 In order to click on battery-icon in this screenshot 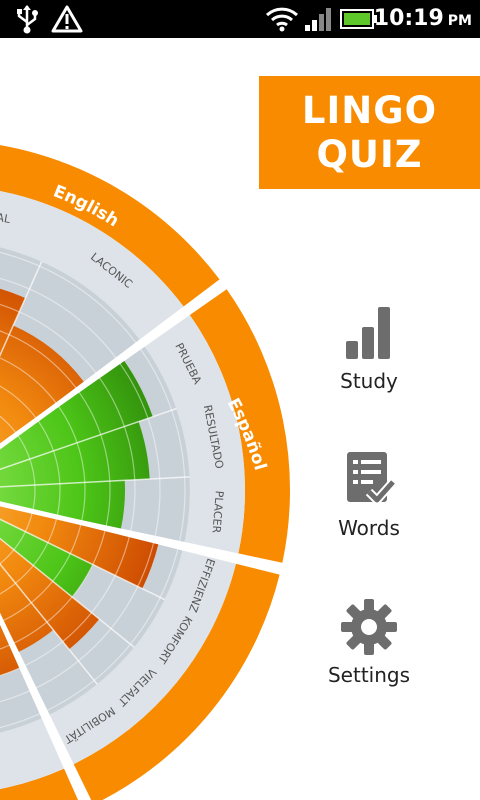, I will do `click(359, 19)`.